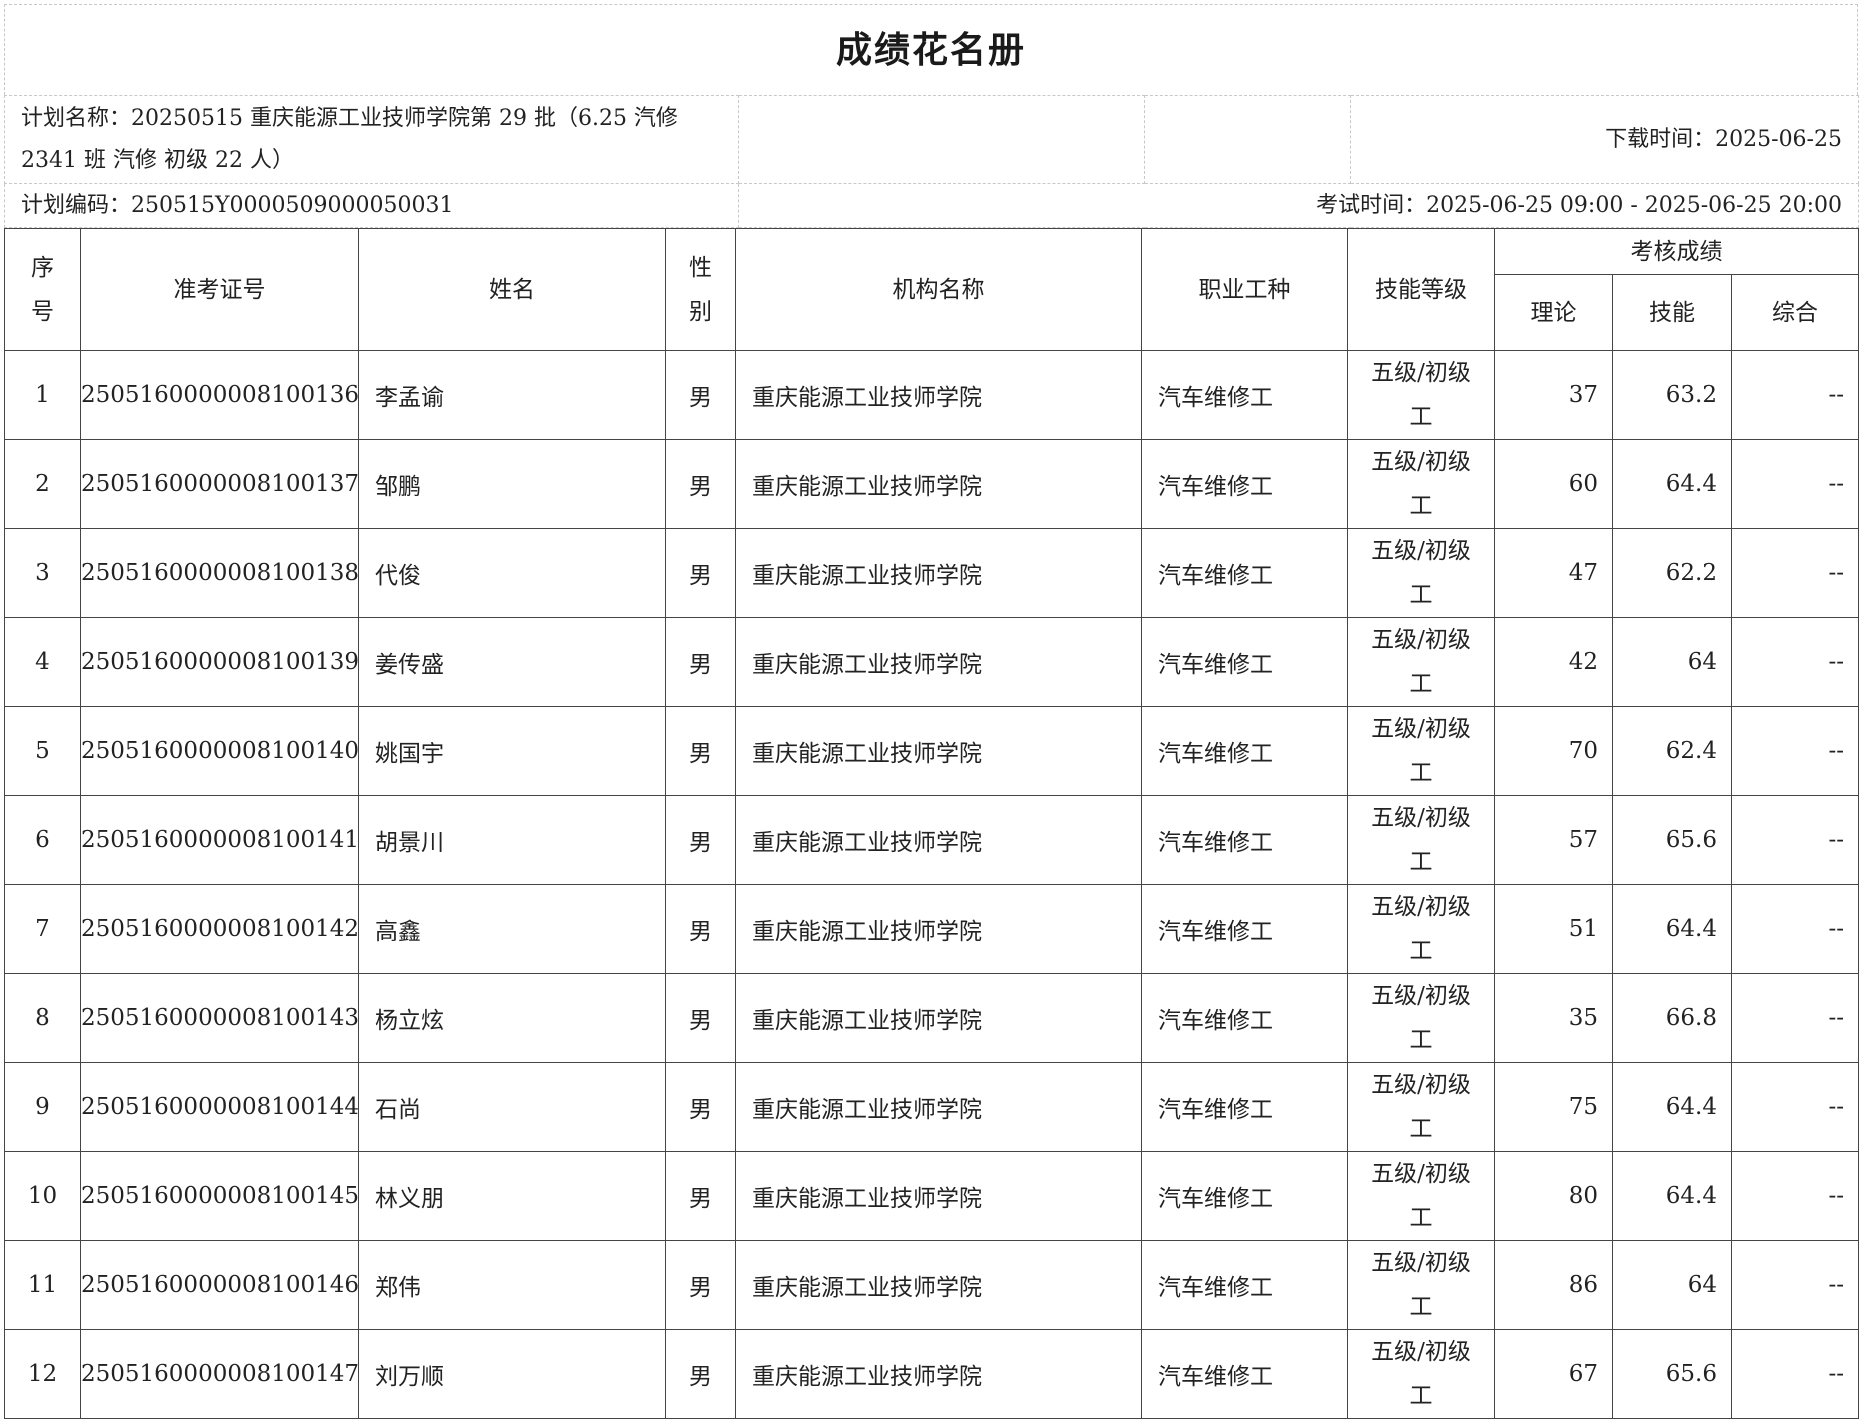 This screenshot has width=1861, height=1419. I want to click on cell-seq: 4, so click(42, 662).